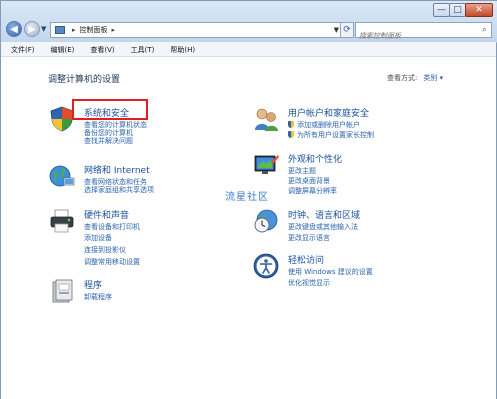  Describe the element at coordinates (119, 190) in the screenshot. I see `link-homegroup: 选择家庭组和共享选项` at that location.